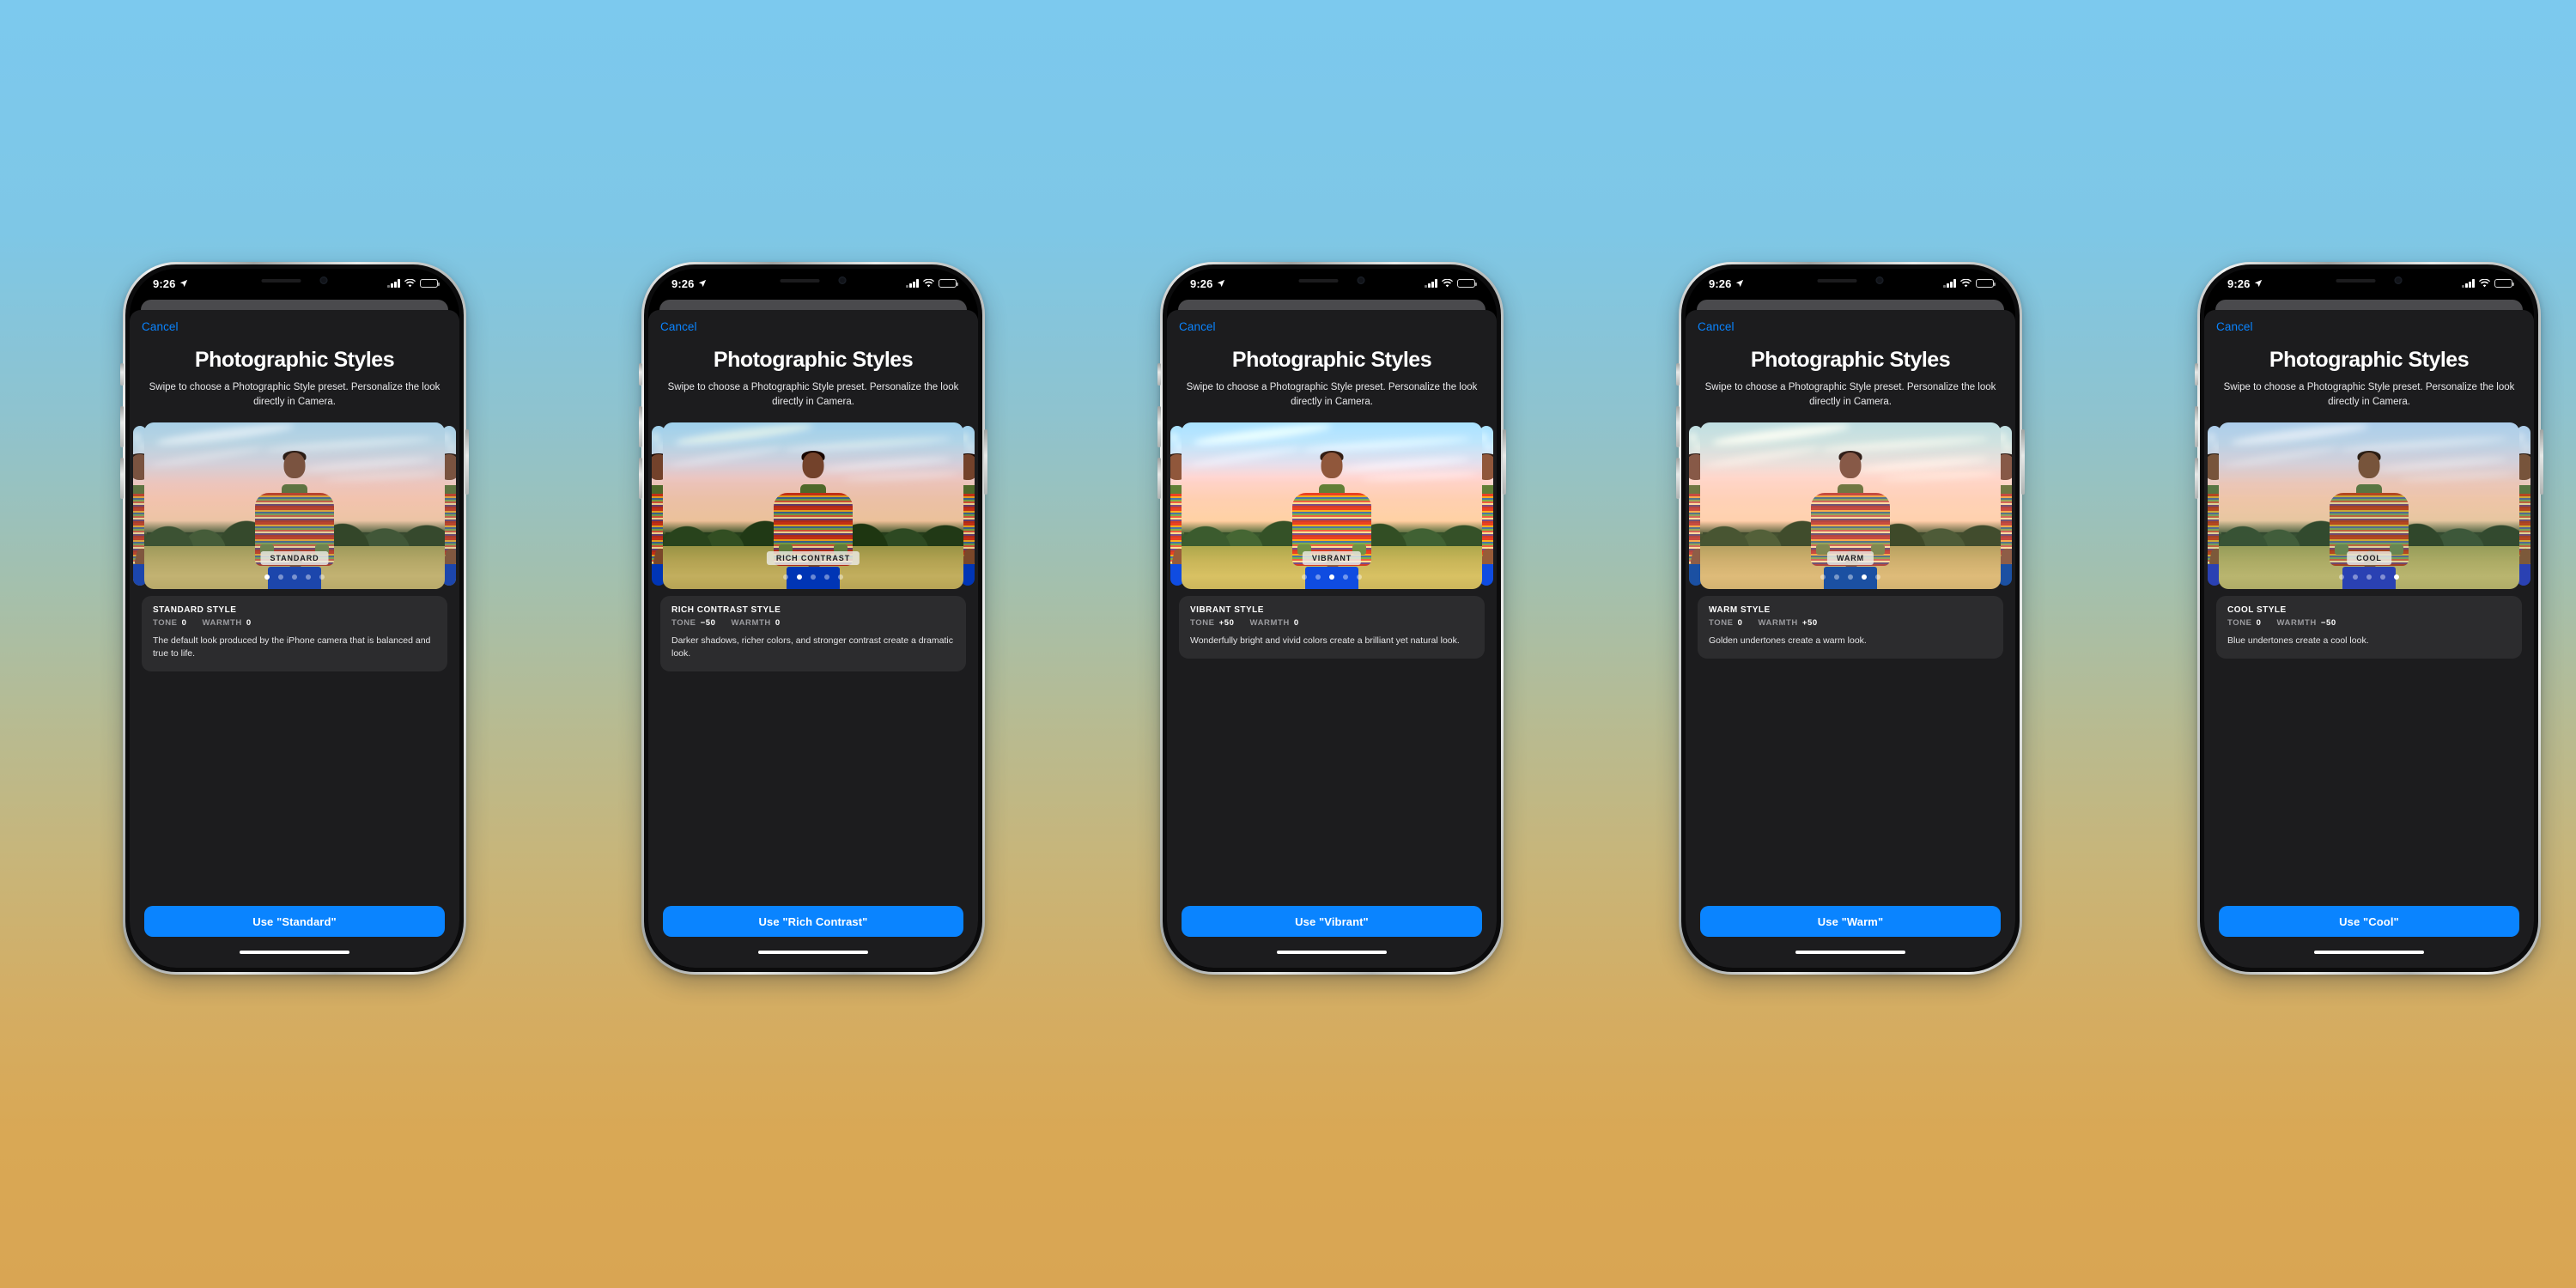 The height and width of the screenshot is (1288, 2576). Describe the element at coordinates (294, 921) in the screenshot. I see `use-style-button: Use "Standard"` at that location.